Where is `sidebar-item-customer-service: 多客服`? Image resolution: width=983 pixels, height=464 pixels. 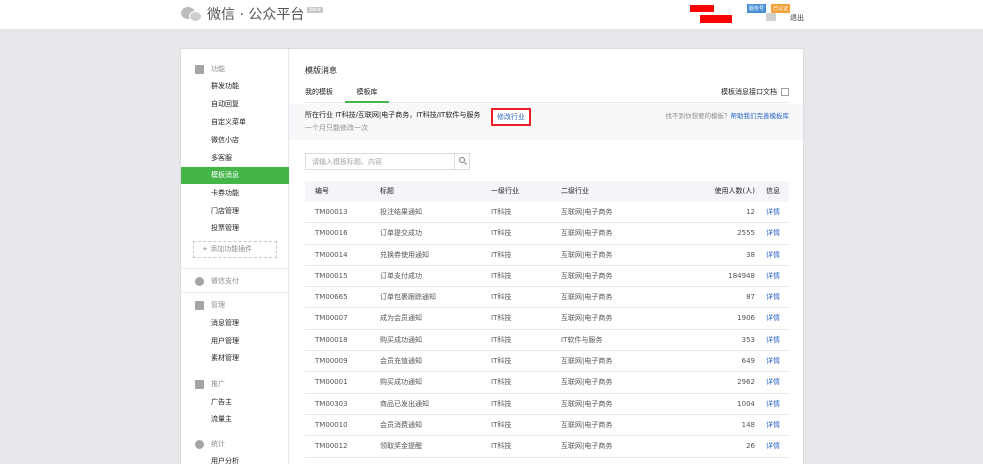 sidebar-item-customer-service: 多客服 is located at coordinates (235, 158).